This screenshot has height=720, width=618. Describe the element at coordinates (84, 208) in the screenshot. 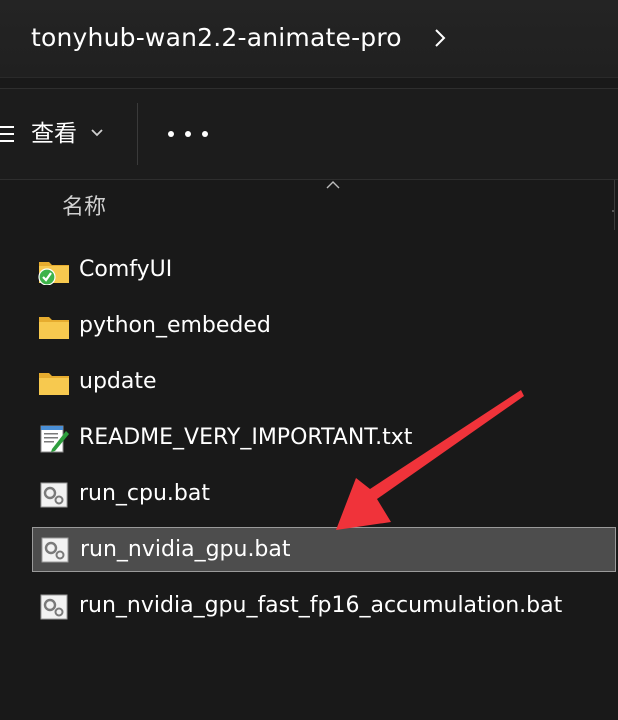

I see `column-header-name: 名称` at that location.